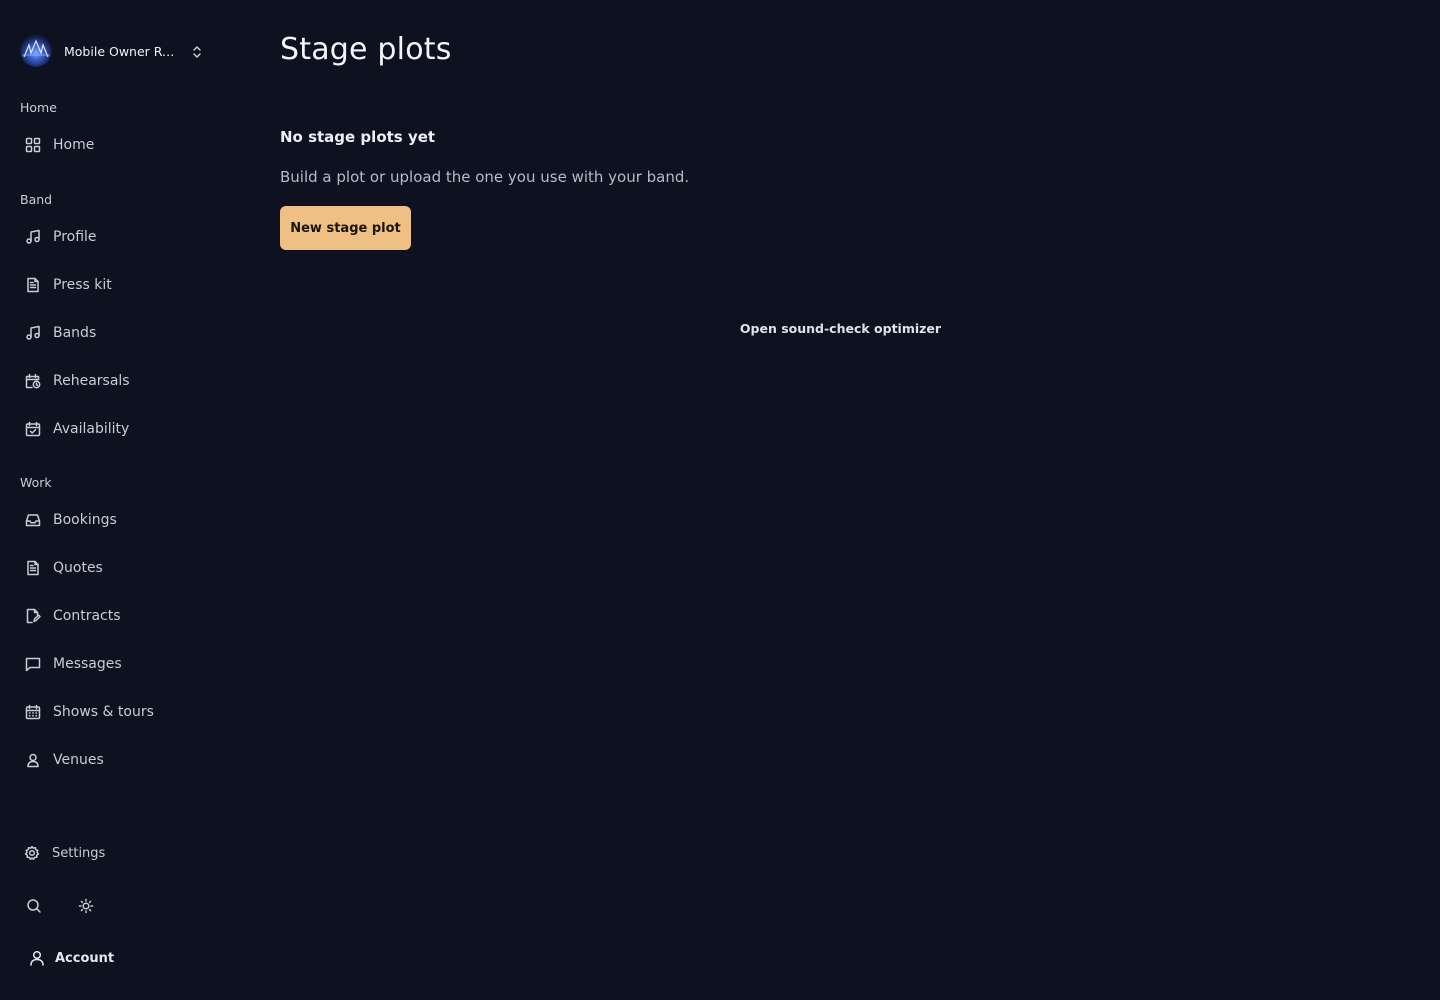 The width and height of the screenshot is (1440, 1000). I want to click on search-button, so click(34, 906).